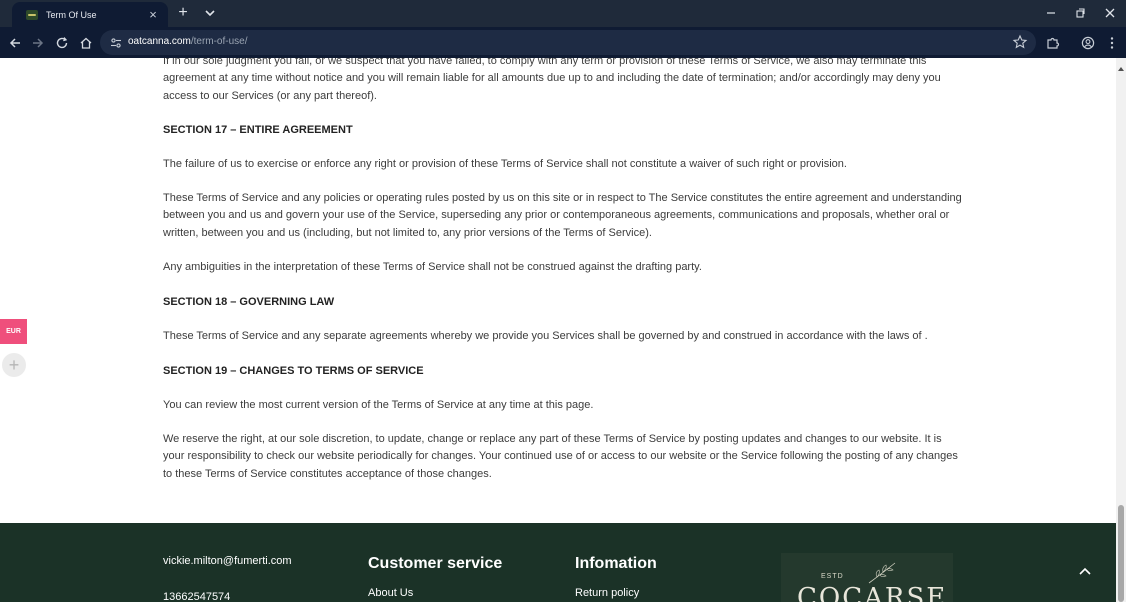 The width and height of the screenshot is (1126, 602). What do you see at coordinates (568, 42) in the screenshot?
I see `address-bar: oatcanna.com/term-of-use/` at bounding box center [568, 42].